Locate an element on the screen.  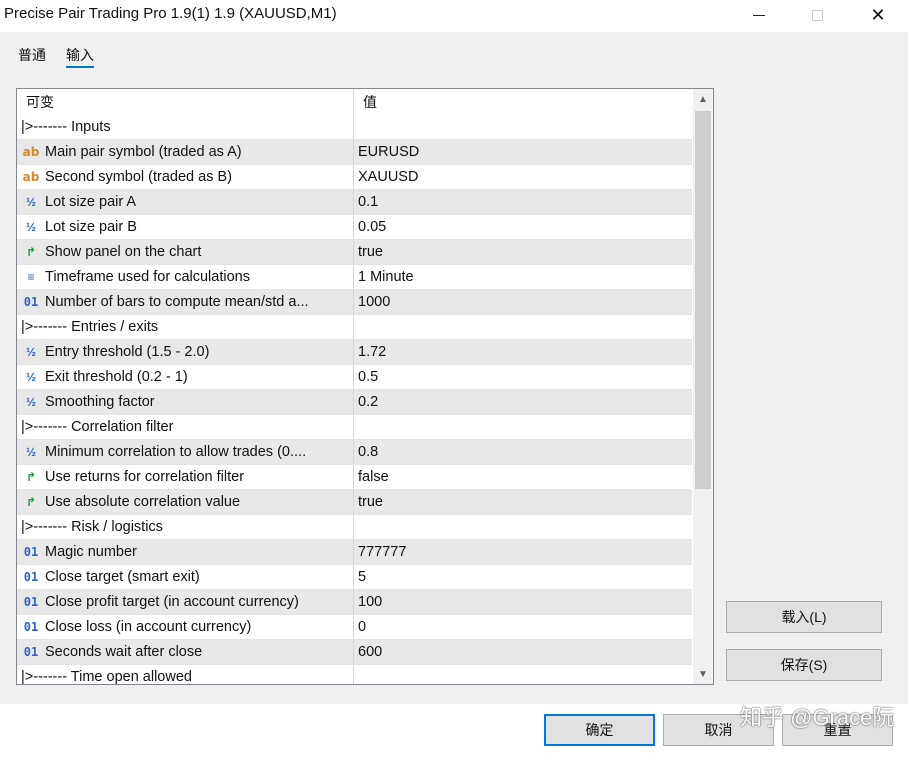
input-row: Lot size pair B 0.05 ½ is located at coordinates (354, 227).